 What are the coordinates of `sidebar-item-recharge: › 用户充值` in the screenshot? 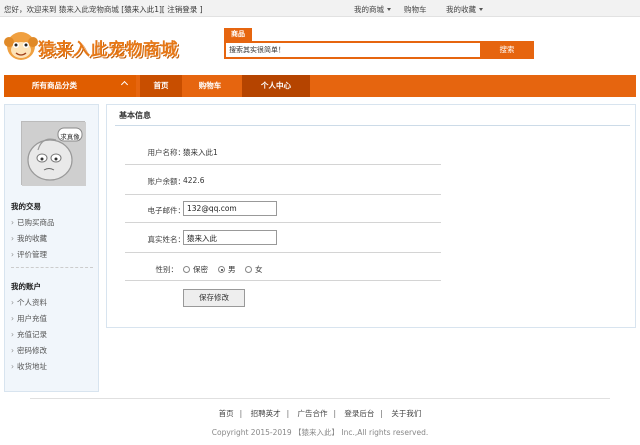 It's located at (29, 318).